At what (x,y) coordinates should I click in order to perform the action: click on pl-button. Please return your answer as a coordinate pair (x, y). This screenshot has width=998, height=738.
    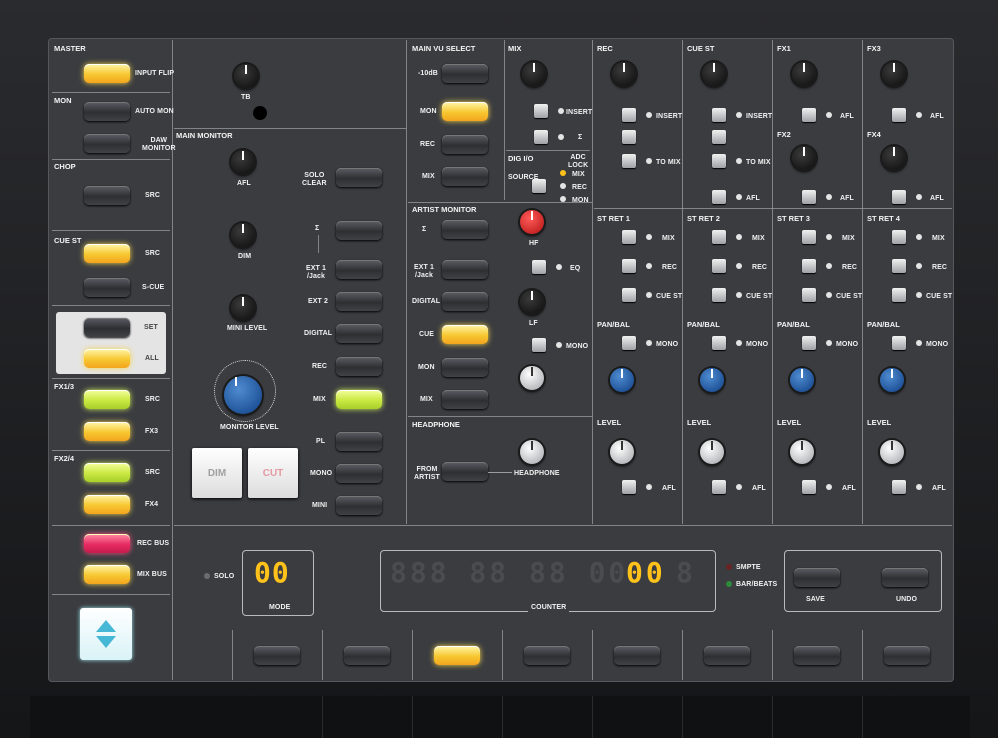
    Looking at the image, I should click on (359, 441).